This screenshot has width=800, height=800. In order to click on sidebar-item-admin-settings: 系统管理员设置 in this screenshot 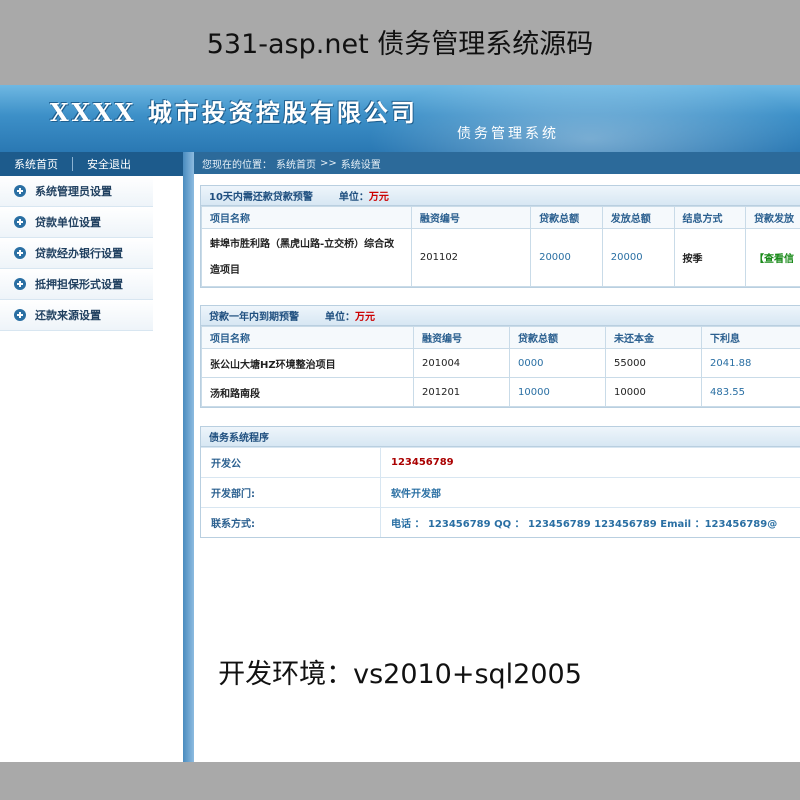, I will do `click(76, 191)`.